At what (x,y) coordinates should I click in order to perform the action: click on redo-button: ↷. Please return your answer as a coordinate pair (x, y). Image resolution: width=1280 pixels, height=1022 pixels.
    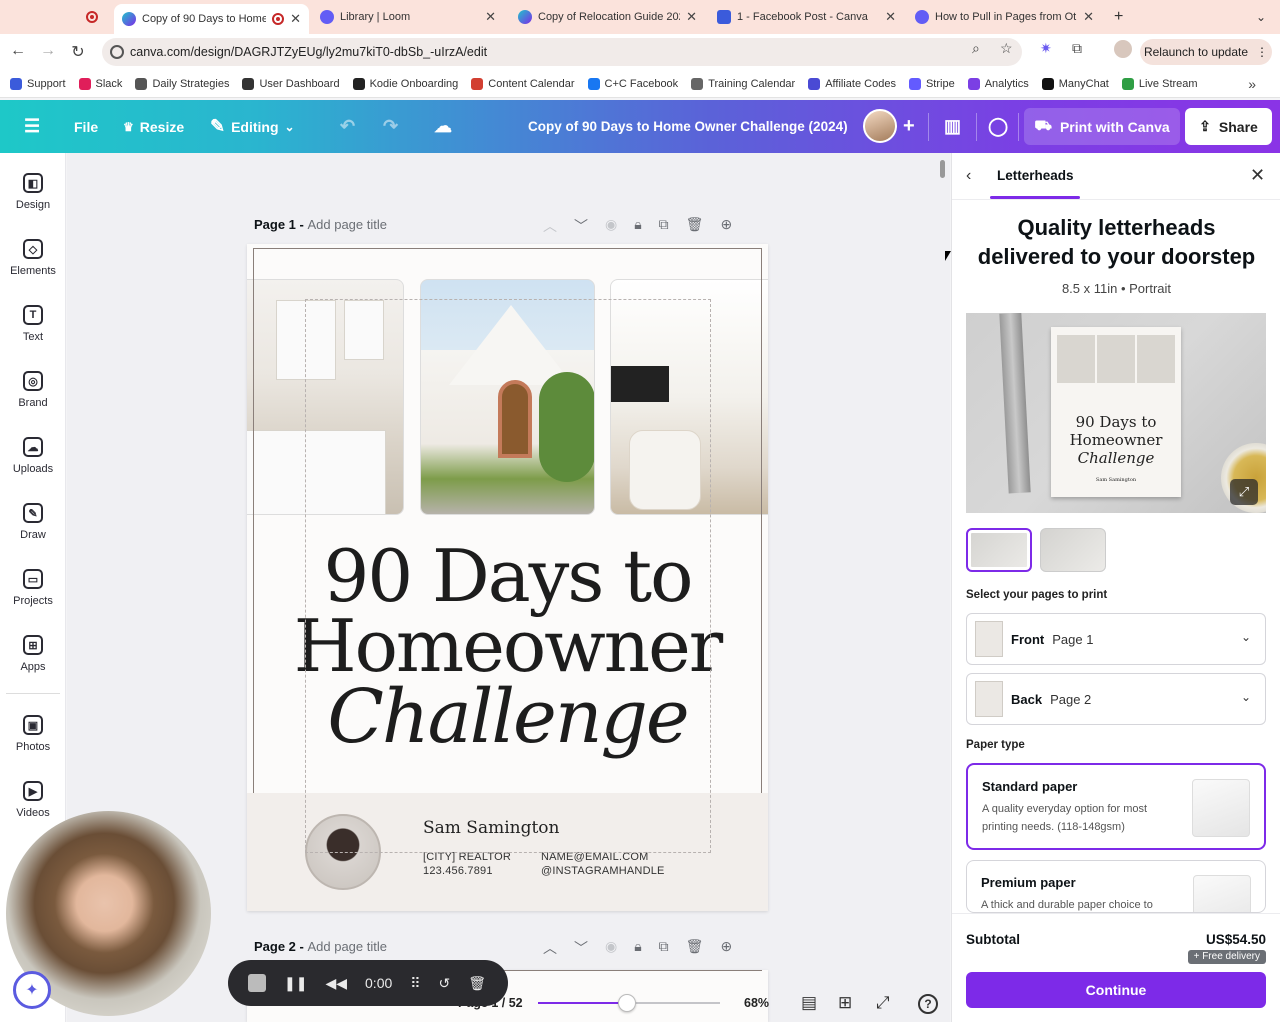
    Looking at the image, I should click on (390, 126).